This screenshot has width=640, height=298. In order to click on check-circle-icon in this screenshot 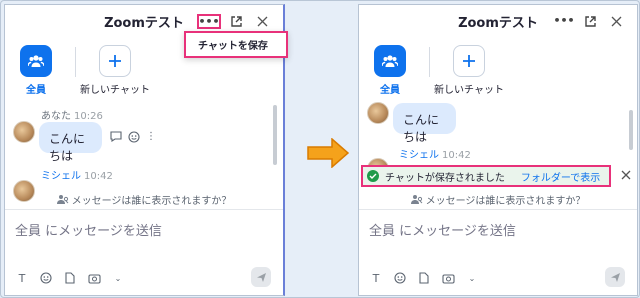, I will do `click(373, 176)`.